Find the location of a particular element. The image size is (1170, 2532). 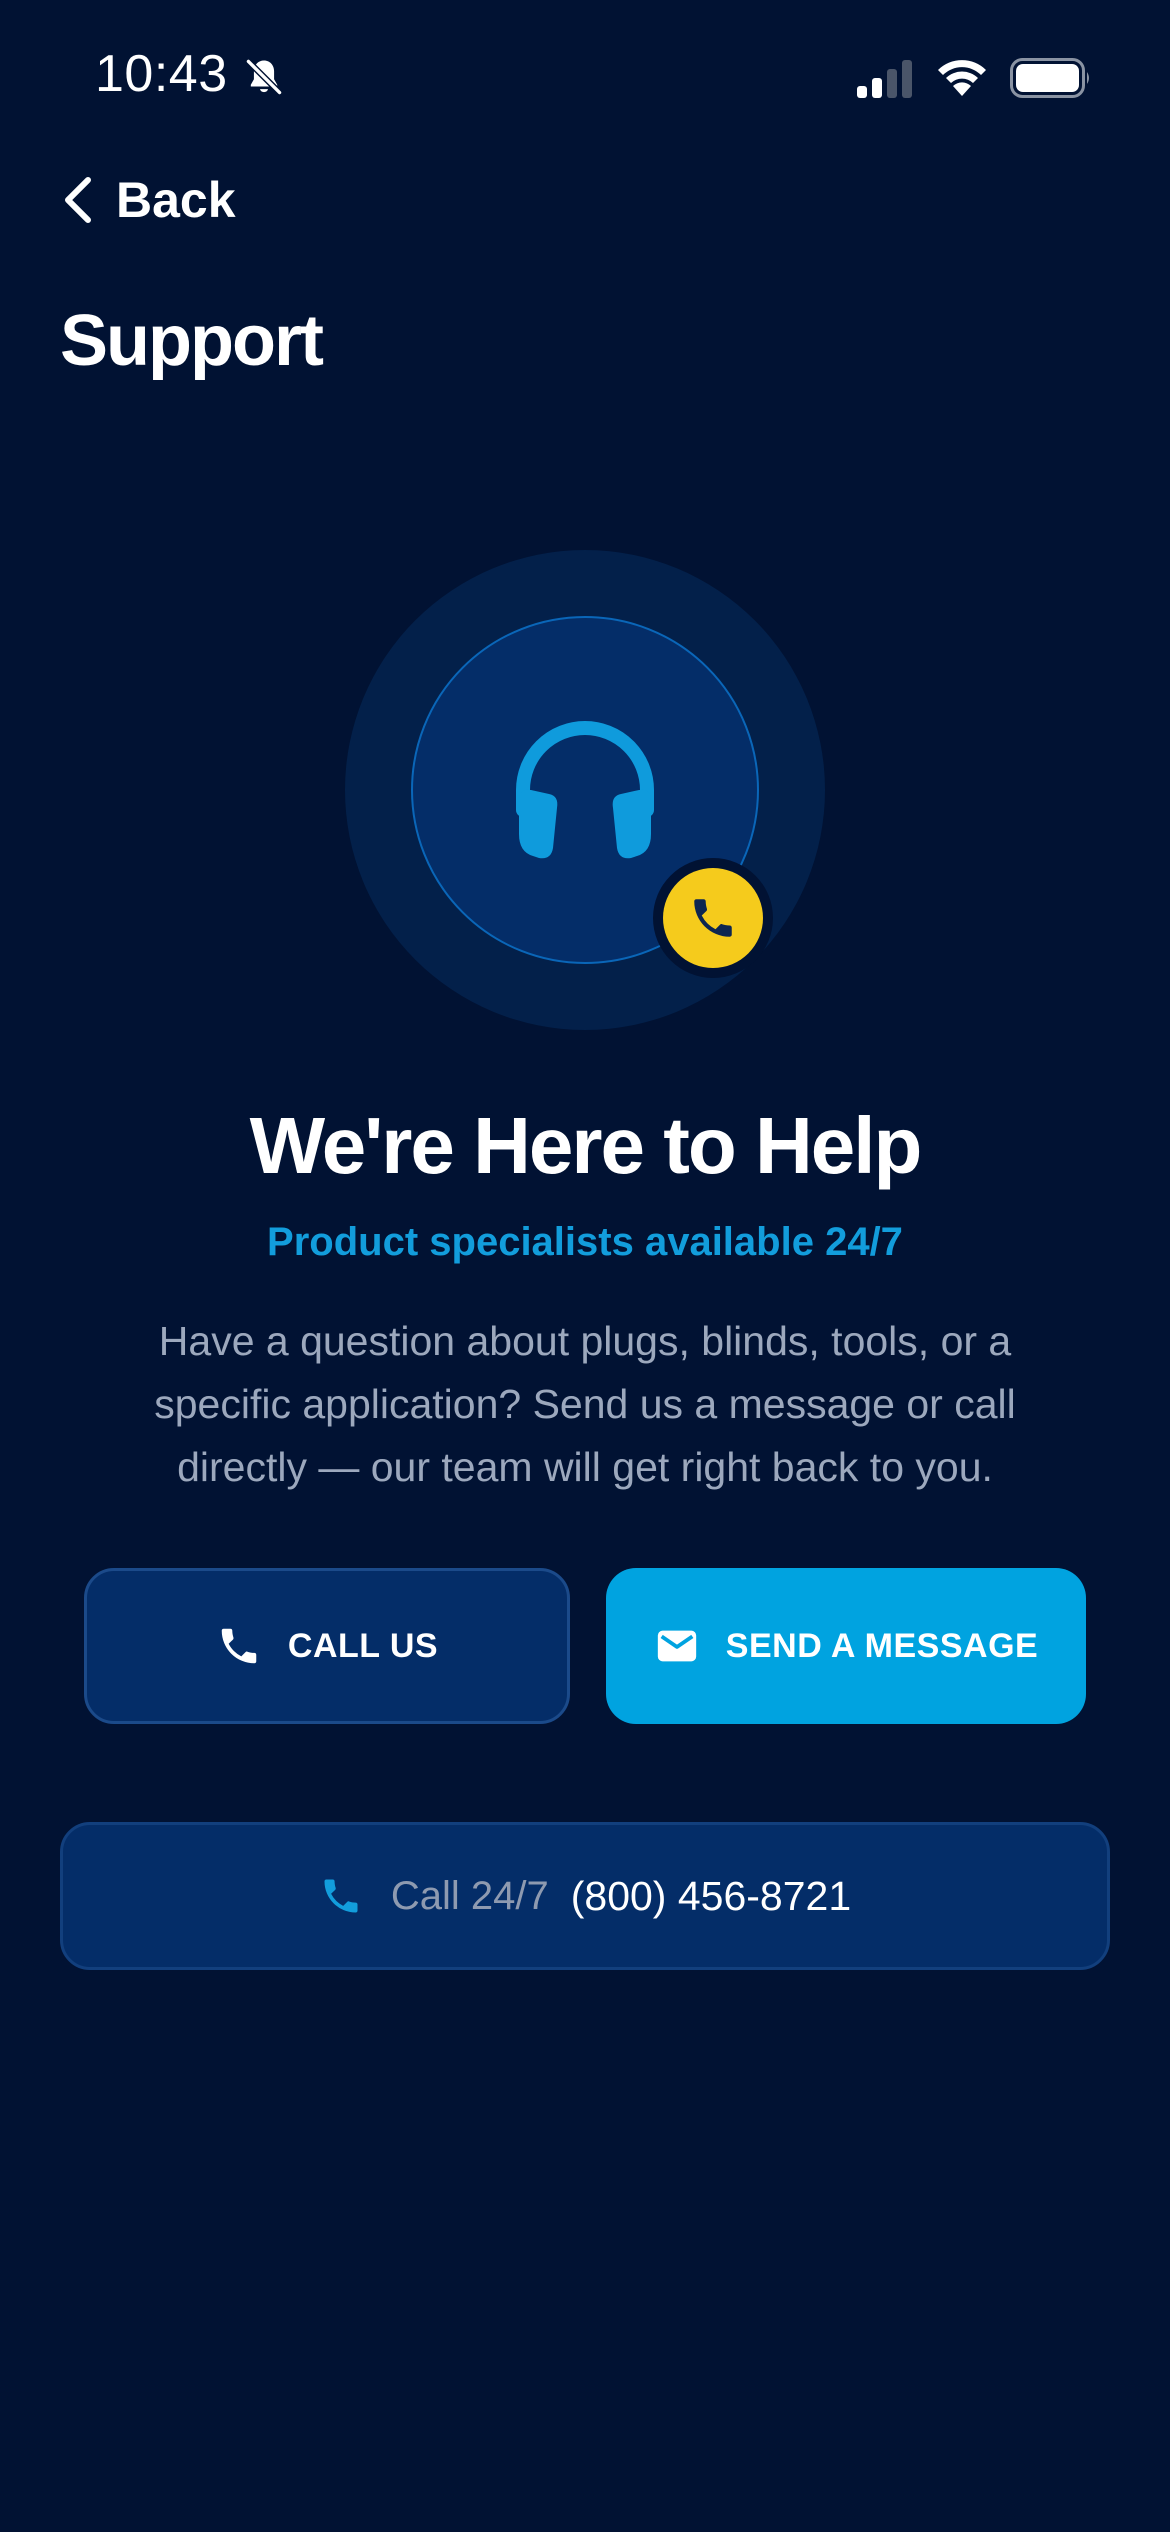

support-hero-illustration is located at coordinates (585, 790).